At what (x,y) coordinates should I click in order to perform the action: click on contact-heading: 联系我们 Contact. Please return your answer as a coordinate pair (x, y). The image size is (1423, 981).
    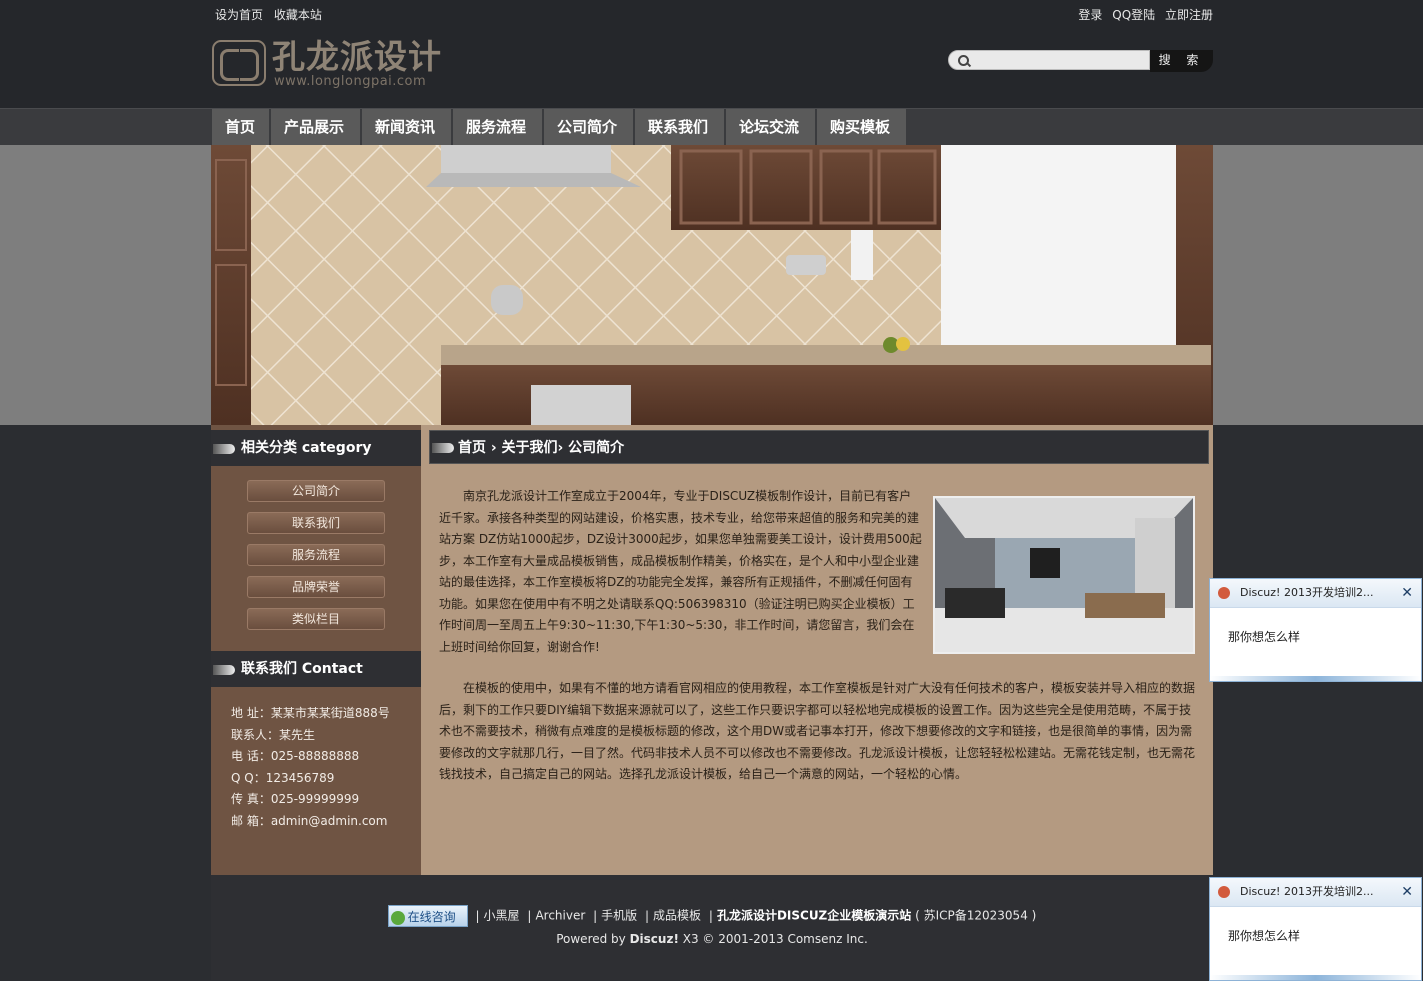
    Looking at the image, I should click on (316, 669).